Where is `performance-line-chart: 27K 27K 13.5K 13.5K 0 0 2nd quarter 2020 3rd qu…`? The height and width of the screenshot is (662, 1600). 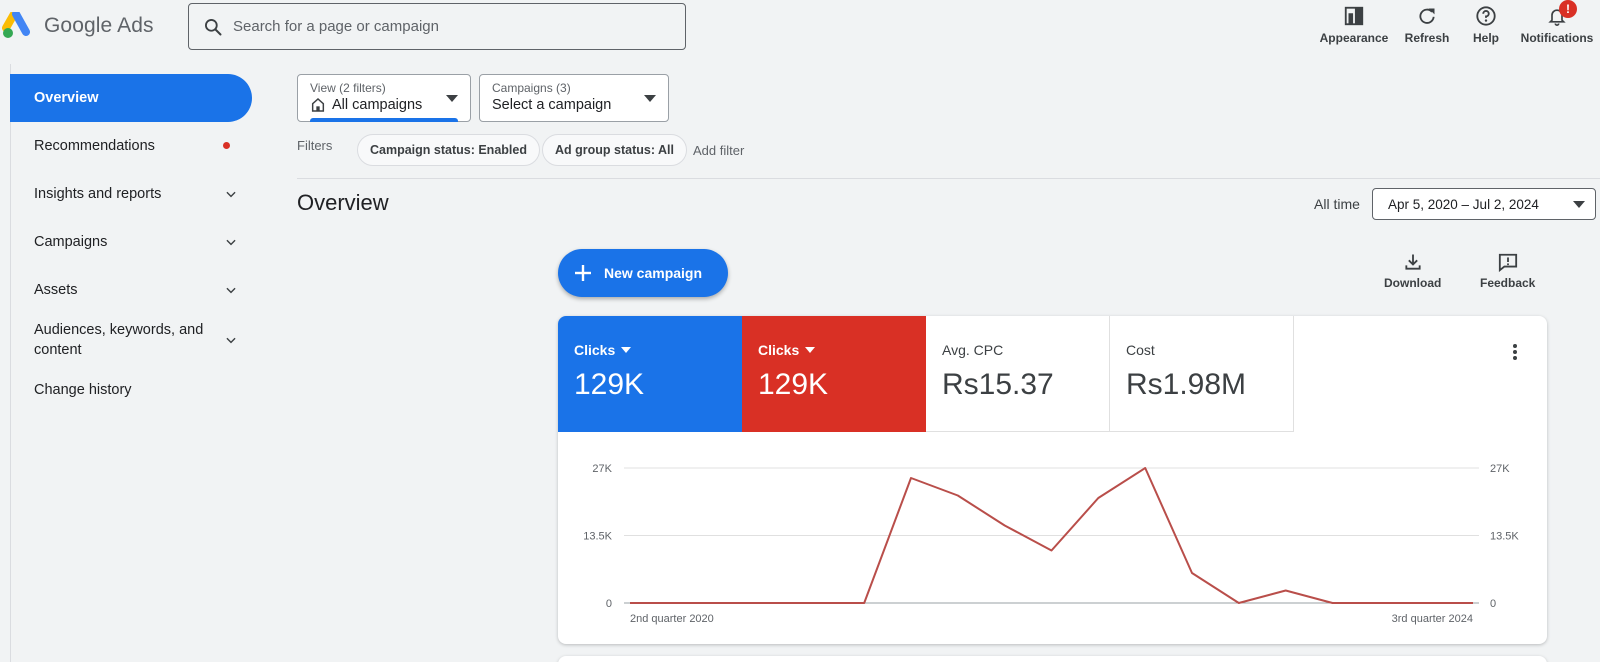
performance-line-chart: 27K 27K 13.5K 13.5K 0 0 2nd quarter 2020 3rd qu… is located at coordinates (1051, 544).